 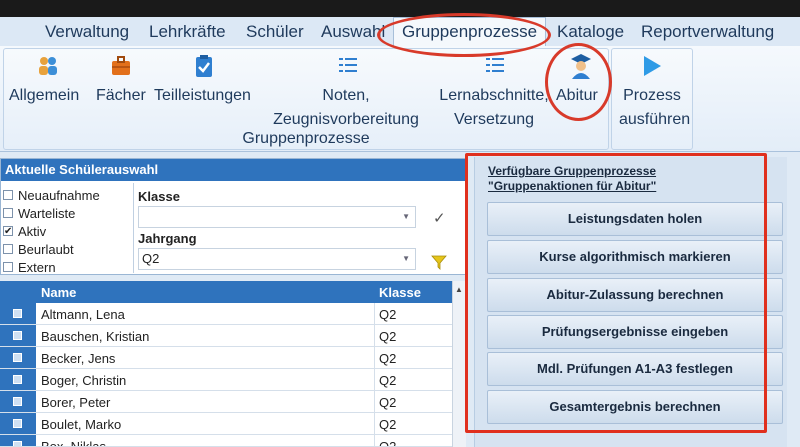 I want to click on tab-auswahl: Auswahl, so click(x=353, y=32).